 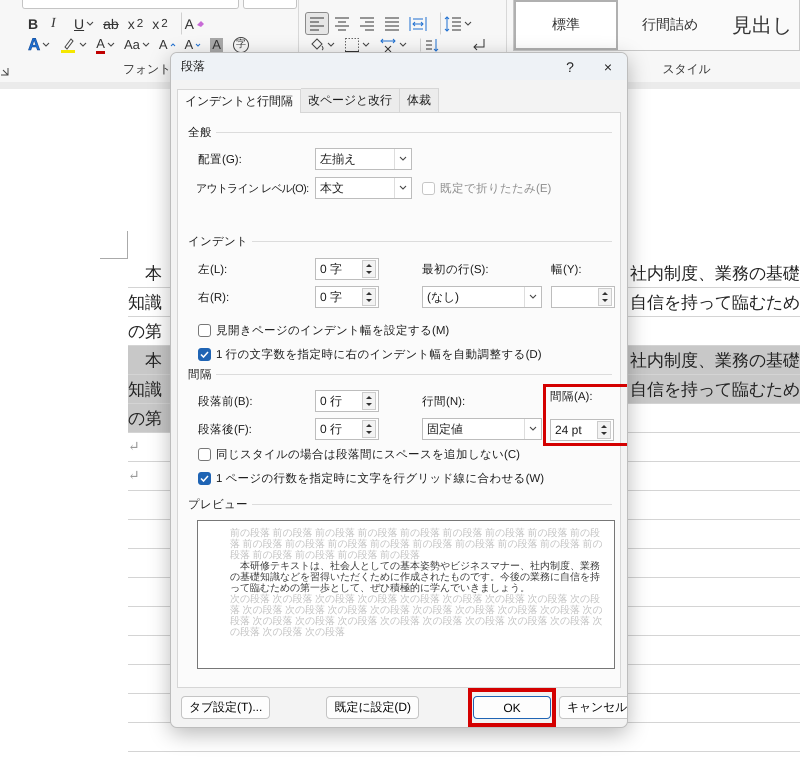 What do you see at coordinates (363, 159) in the screenshot?
I see `dropdown-field: 左揃え` at bounding box center [363, 159].